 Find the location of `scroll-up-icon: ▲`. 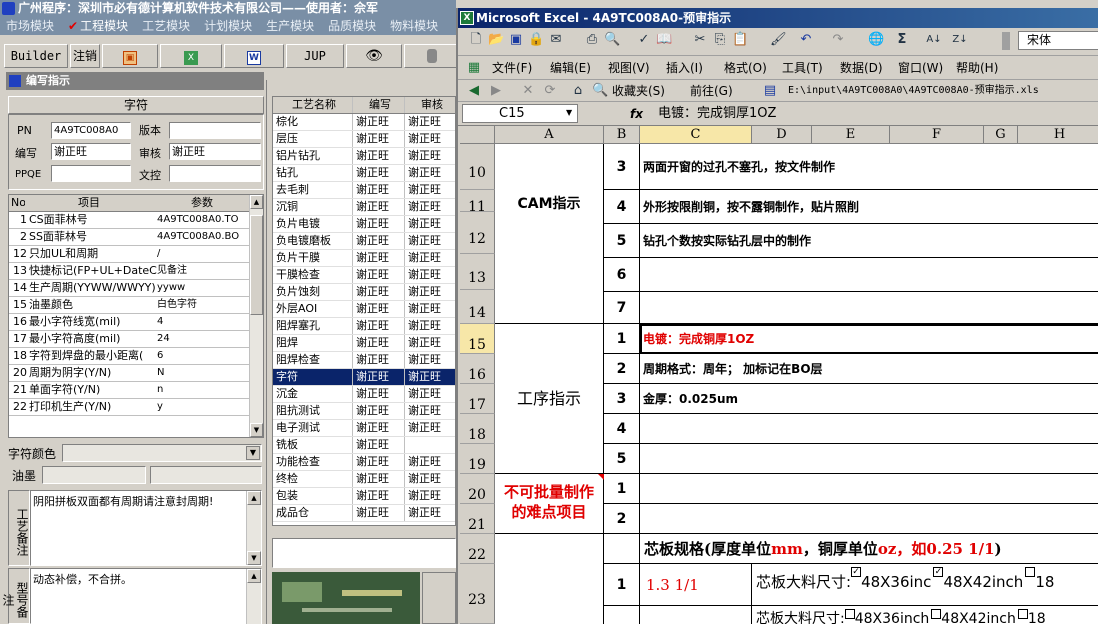

scroll-up-icon: ▲ is located at coordinates (254, 576).